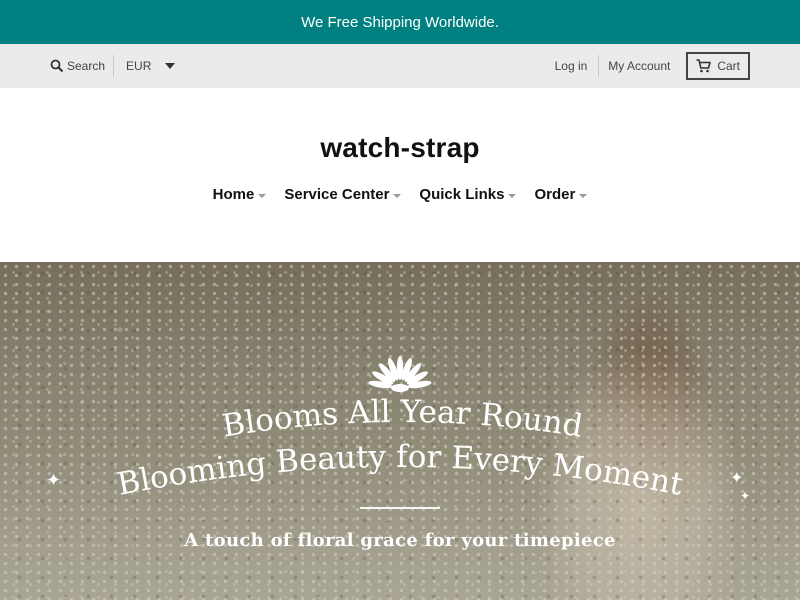 The height and width of the screenshot is (600, 800). I want to click on svg-text:Blooming Beauty for Every Mome: Blooming Beauty for Every Moment, so click(400, 471).